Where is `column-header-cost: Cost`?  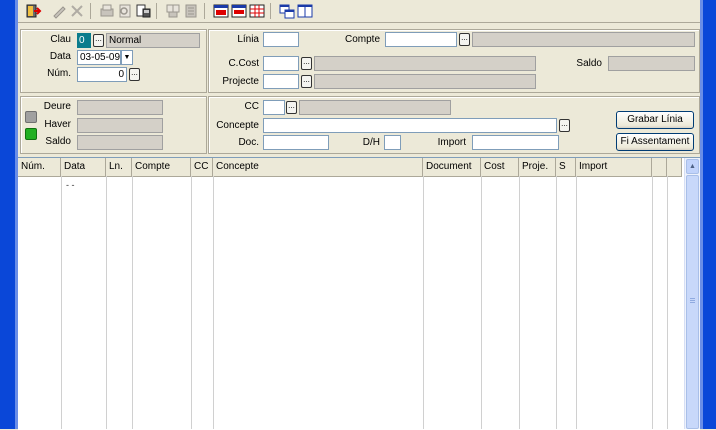
column-header-cost: Cost is located at coordinates (500, 167).